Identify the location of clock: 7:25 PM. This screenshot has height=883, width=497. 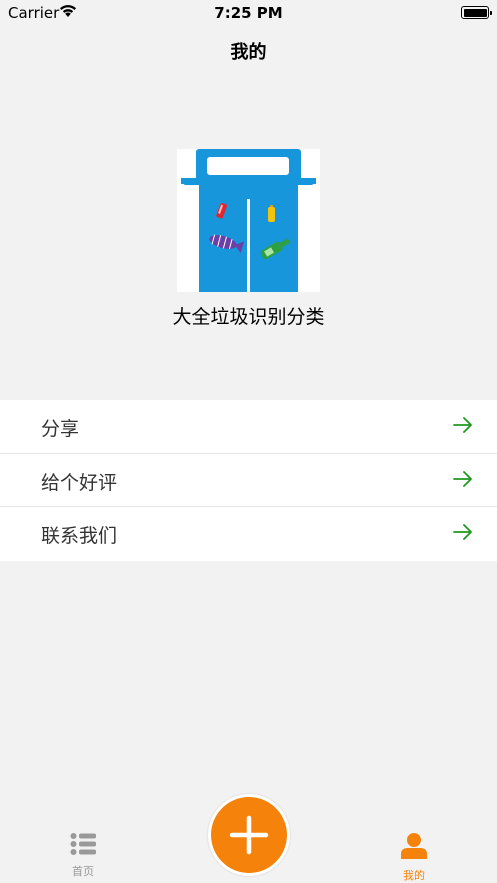
(248, 13).